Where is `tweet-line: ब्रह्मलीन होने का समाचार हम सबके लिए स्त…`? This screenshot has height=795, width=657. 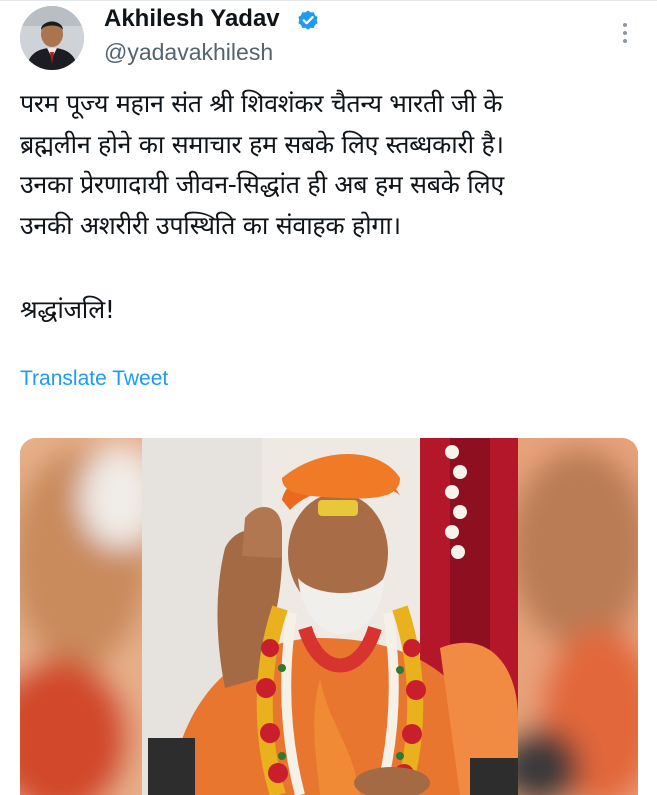 tweet-line: ब्रह्मलीन होने का समाचार हम सबके लिए स्त… is located at coordinates (262, 144).